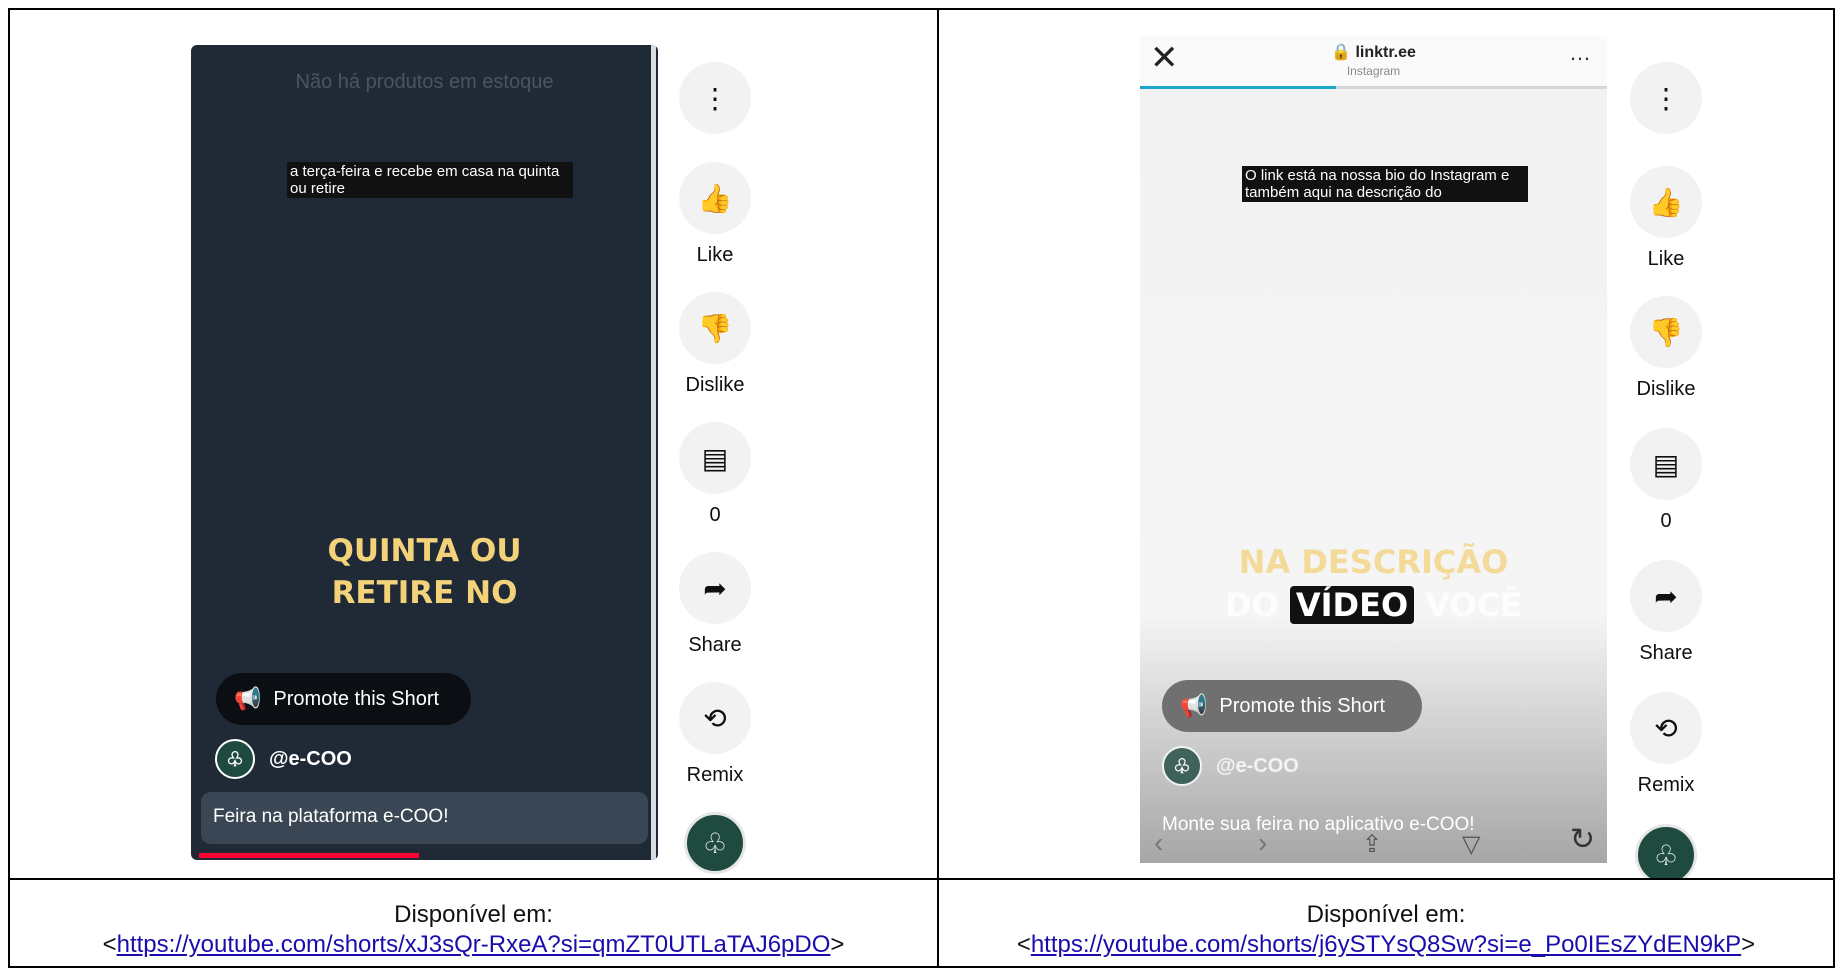 The width and height of the screenshot is (1843, 968). What do you see at coordinates (1341, 52) in the screenshot?
I see `lock-icon: 🔒` at bounding box center [1341, 52].